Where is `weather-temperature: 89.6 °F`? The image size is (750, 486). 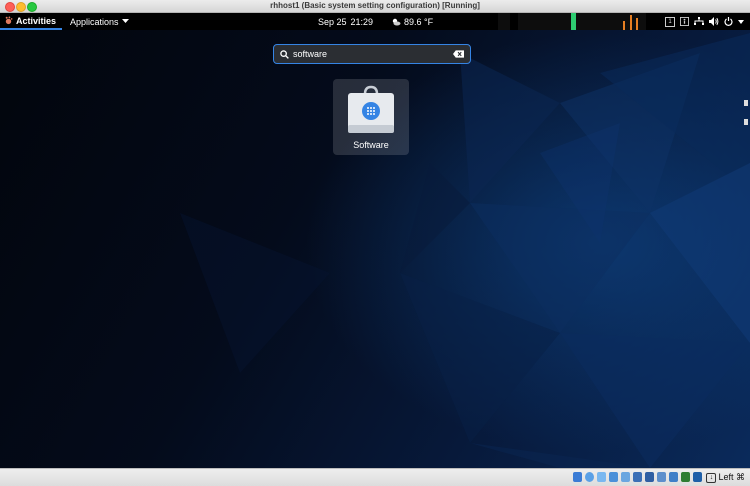 weather-temperature: 89.6 °F is located at coordinates (419, 21).